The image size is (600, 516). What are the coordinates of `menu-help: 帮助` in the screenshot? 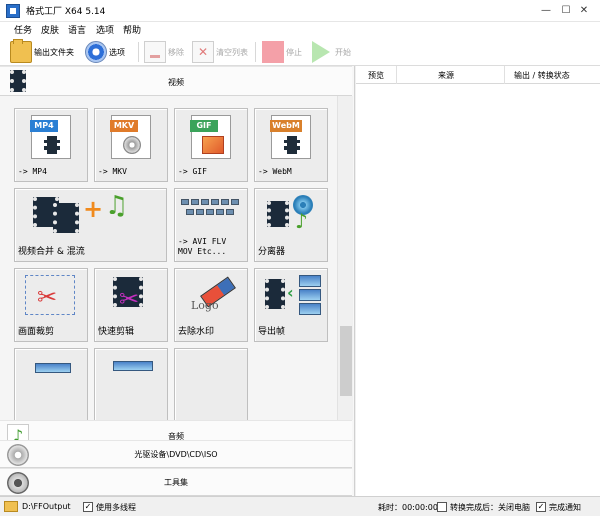 It's located at (132, 29).